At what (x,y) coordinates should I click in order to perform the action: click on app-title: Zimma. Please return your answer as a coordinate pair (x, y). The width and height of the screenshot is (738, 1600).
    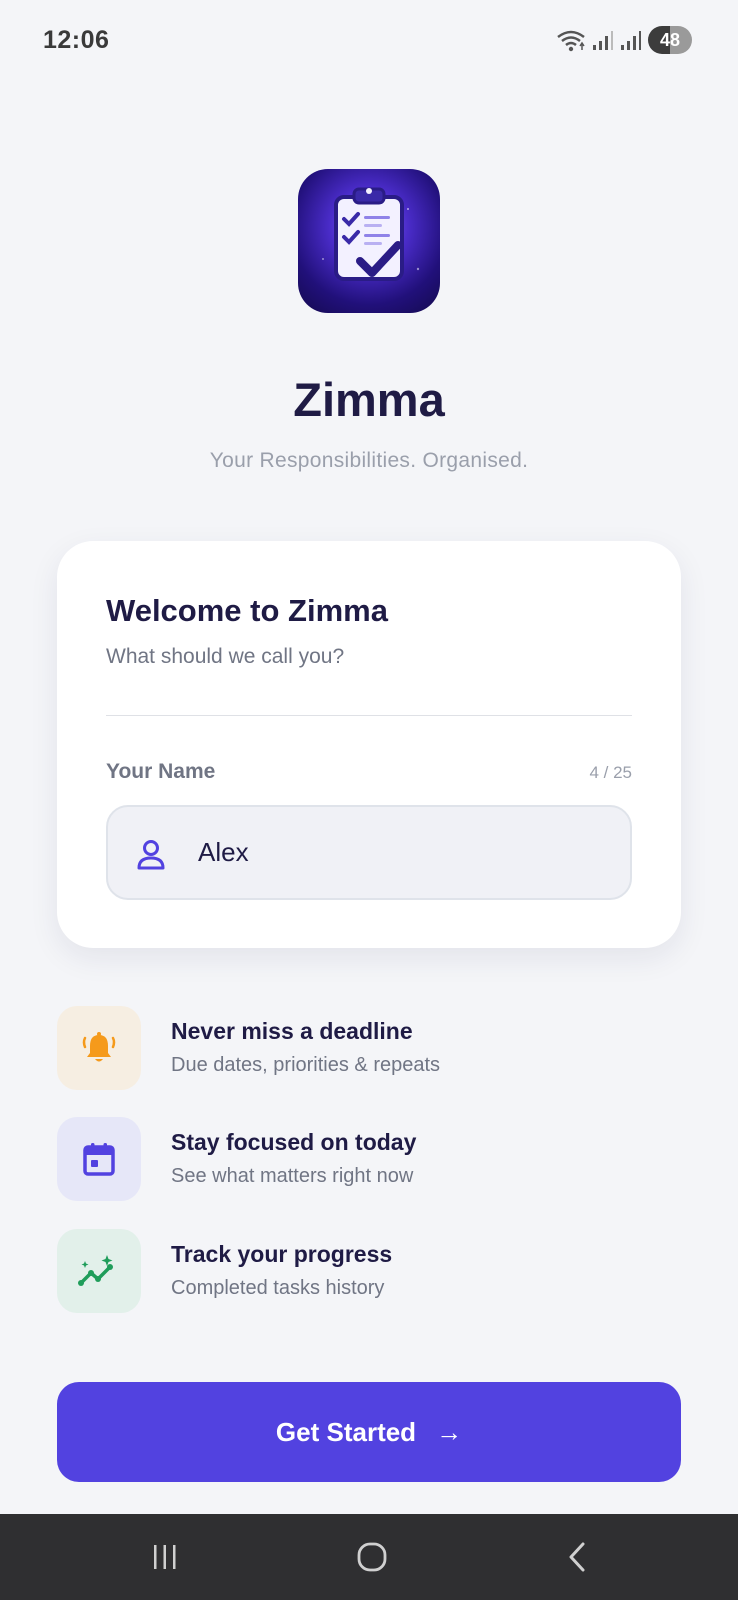
    Looking at the image, I should click on (369, 399).